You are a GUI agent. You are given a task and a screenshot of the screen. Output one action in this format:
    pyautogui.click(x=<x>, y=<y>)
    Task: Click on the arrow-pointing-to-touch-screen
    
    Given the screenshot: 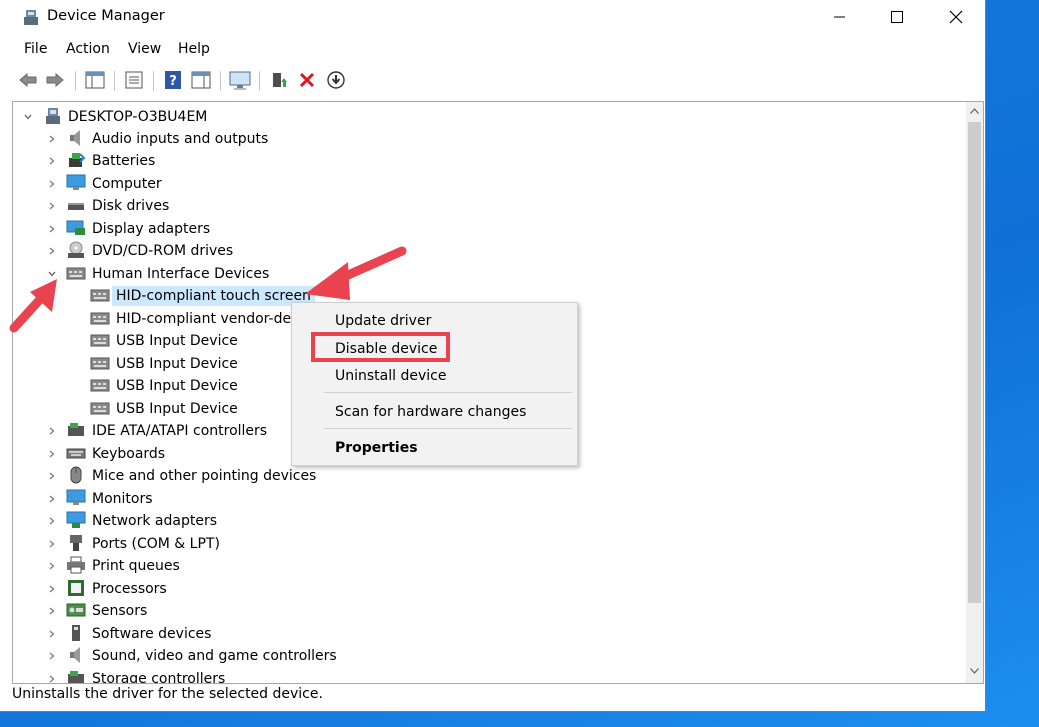 What is the action you would take?
    pyautogui.click(x=356, y=273)
    